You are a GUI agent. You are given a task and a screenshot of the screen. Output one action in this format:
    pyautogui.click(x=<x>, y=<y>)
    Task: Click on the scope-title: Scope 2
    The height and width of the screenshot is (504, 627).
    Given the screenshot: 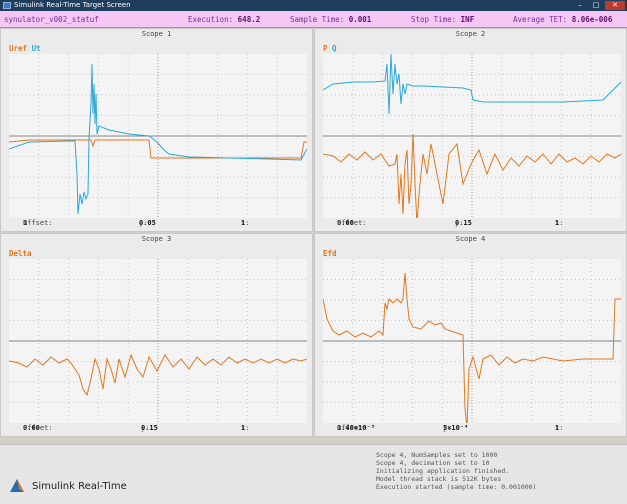 What is the action you would take?
    pyautogui.click(x=470, y=34)
    